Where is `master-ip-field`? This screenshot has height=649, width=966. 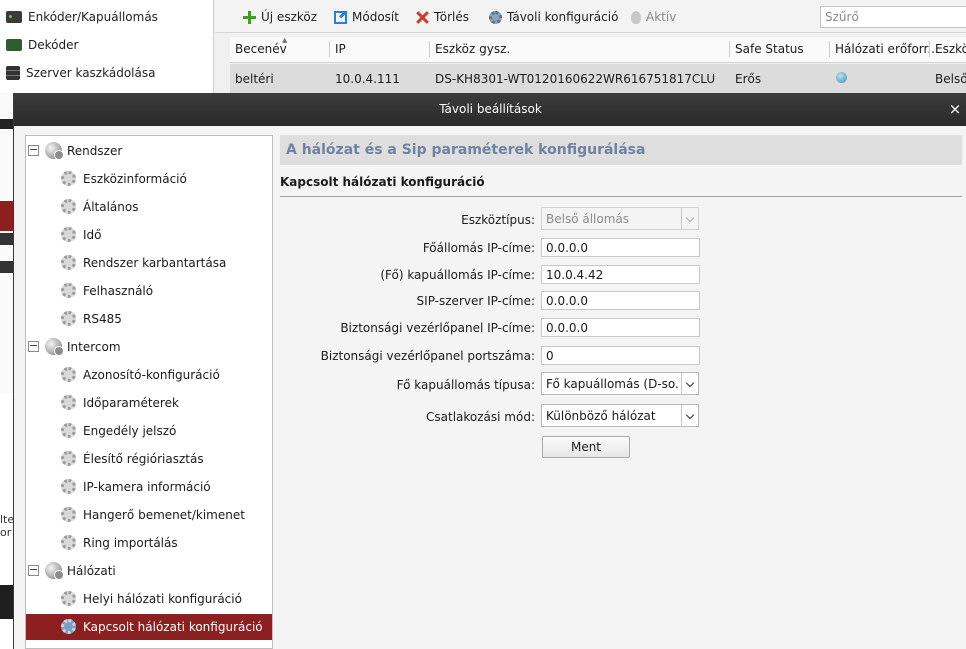
master-ip-field is located at coordinates (620, 247).